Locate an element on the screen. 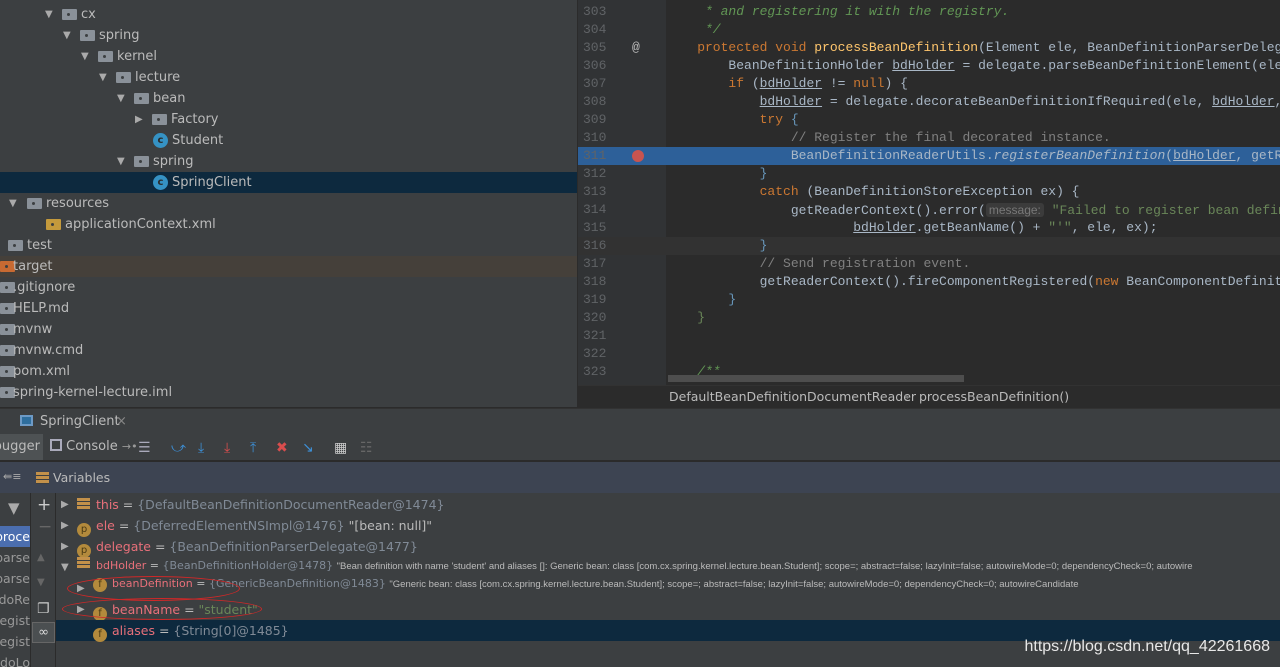 The image size is (1280, 667). tree-item-label: HELP.md is located at coordinates (41, 308).